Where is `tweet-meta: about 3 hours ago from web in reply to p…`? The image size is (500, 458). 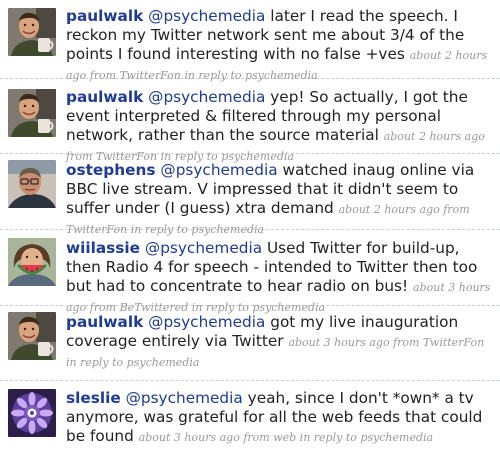
tweet-meta: about 3 hours ago from web in reply to p… is located at coordinates (286, 437).